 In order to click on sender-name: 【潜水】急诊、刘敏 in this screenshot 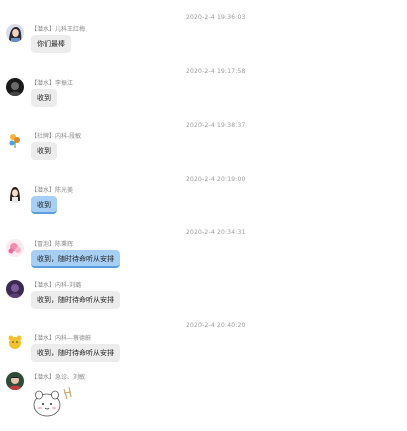, I will do `click(58, 377)`.